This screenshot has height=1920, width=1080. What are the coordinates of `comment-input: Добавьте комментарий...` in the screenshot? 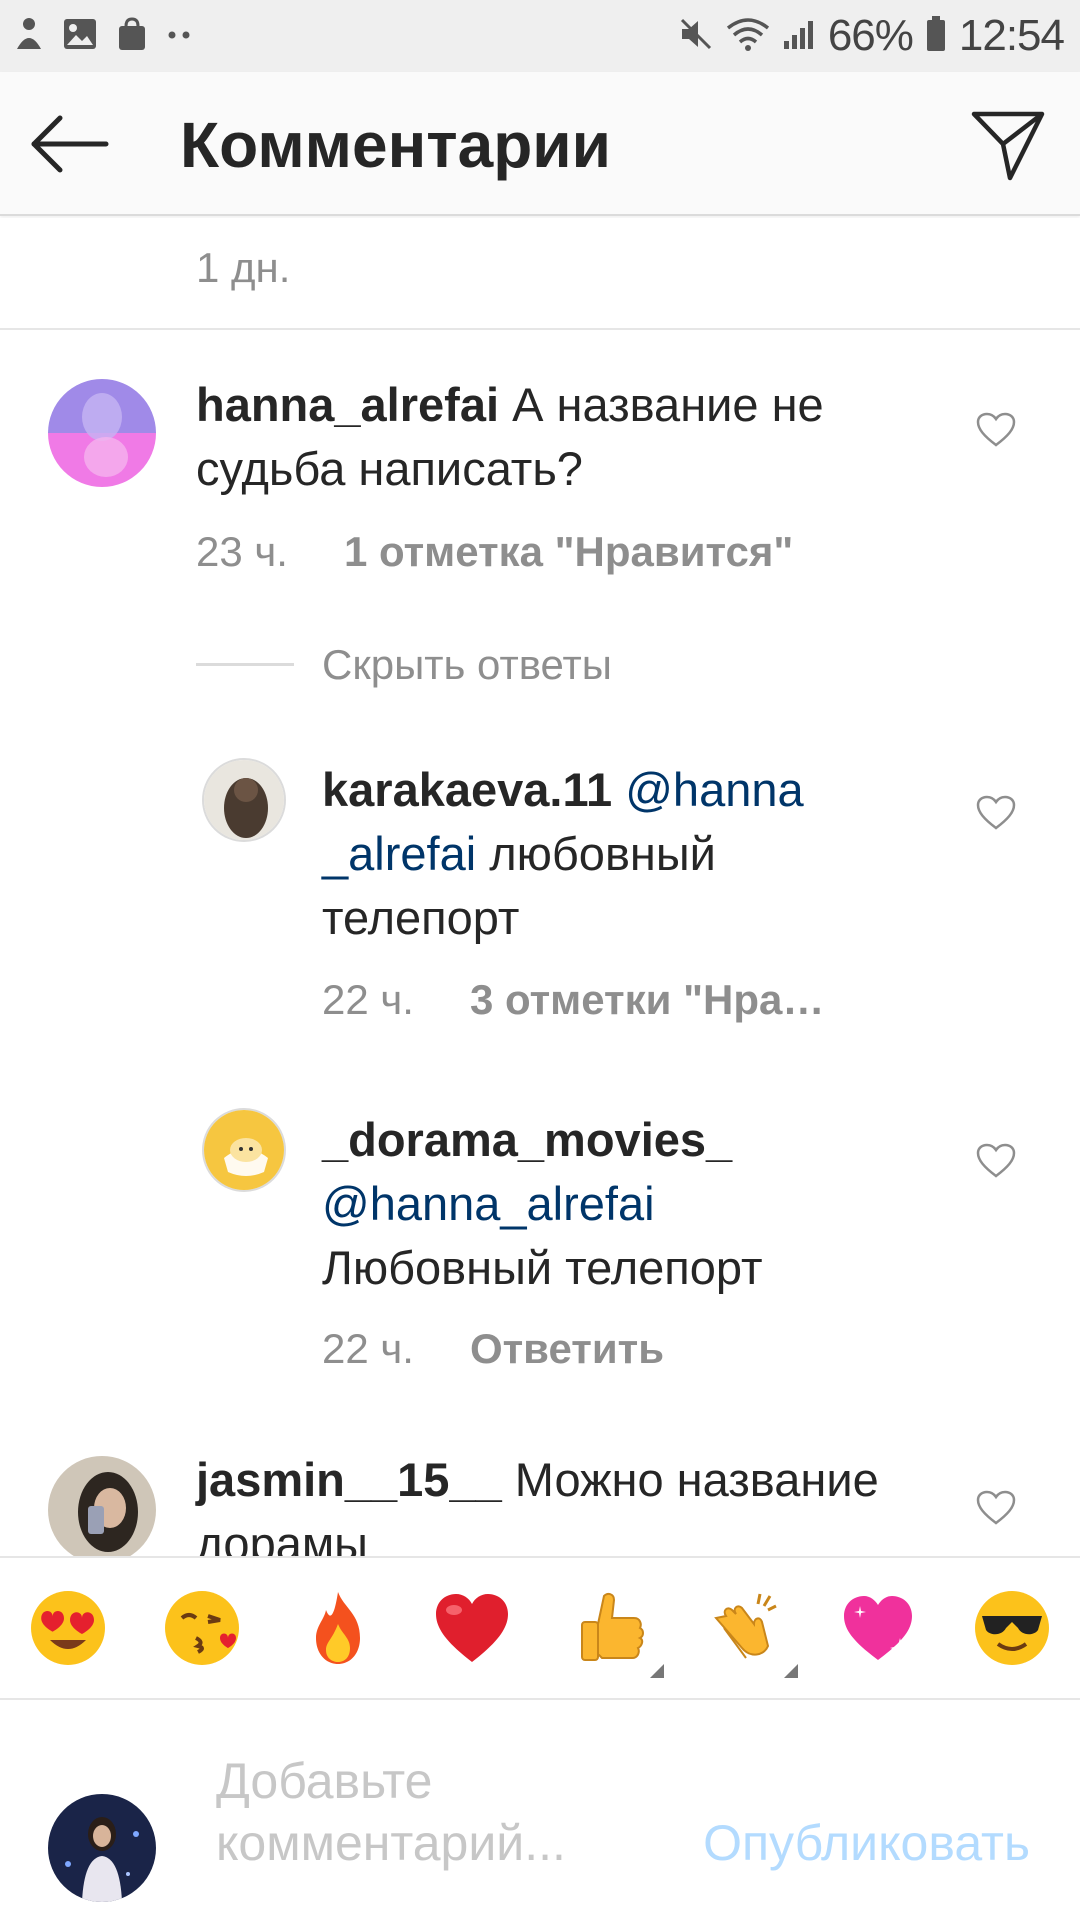 It's located at (426, 1812).